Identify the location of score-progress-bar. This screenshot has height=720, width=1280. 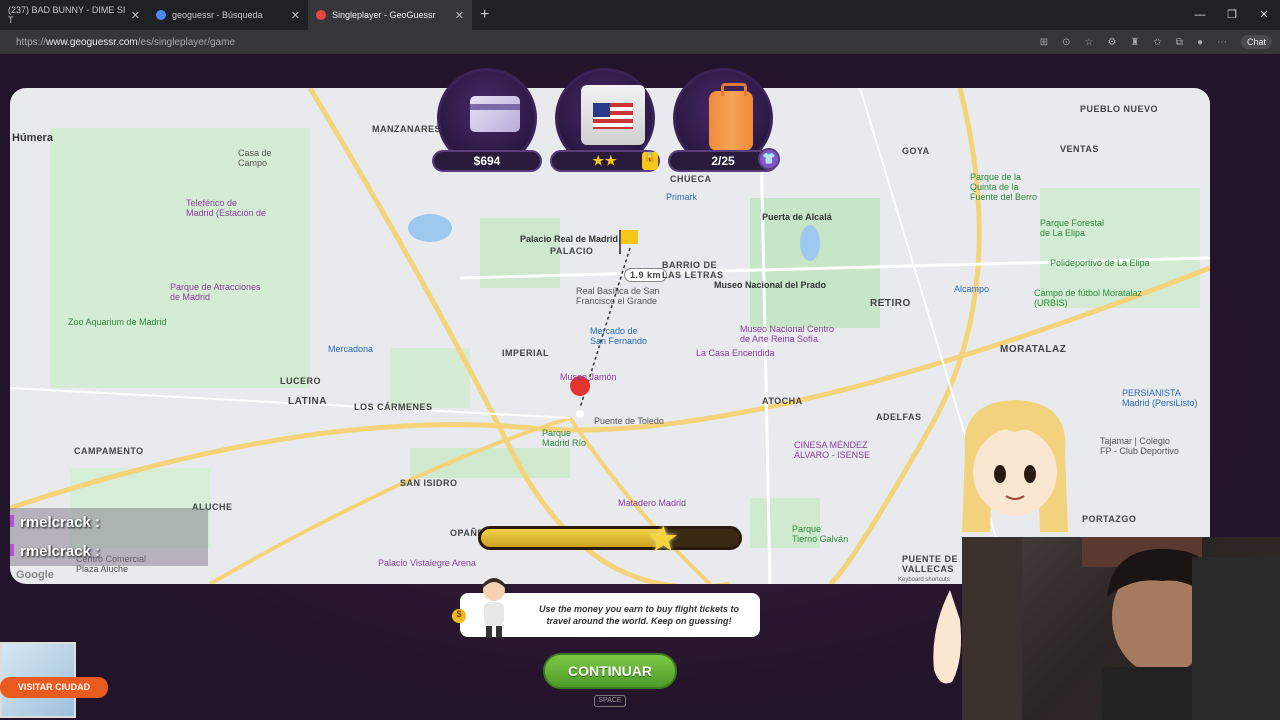
(610, 538).